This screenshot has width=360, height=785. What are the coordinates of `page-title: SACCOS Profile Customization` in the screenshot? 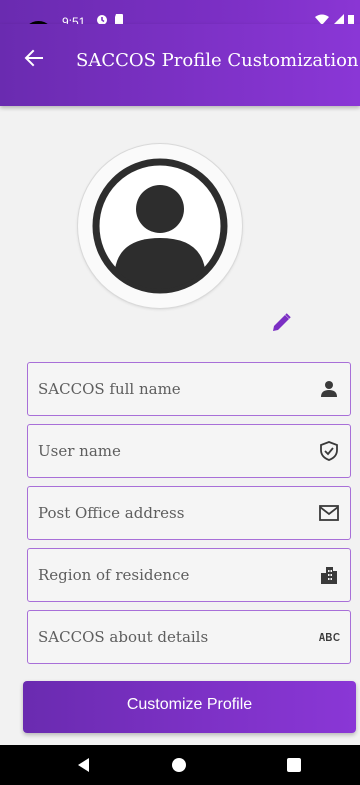 It's located at (217, 60).